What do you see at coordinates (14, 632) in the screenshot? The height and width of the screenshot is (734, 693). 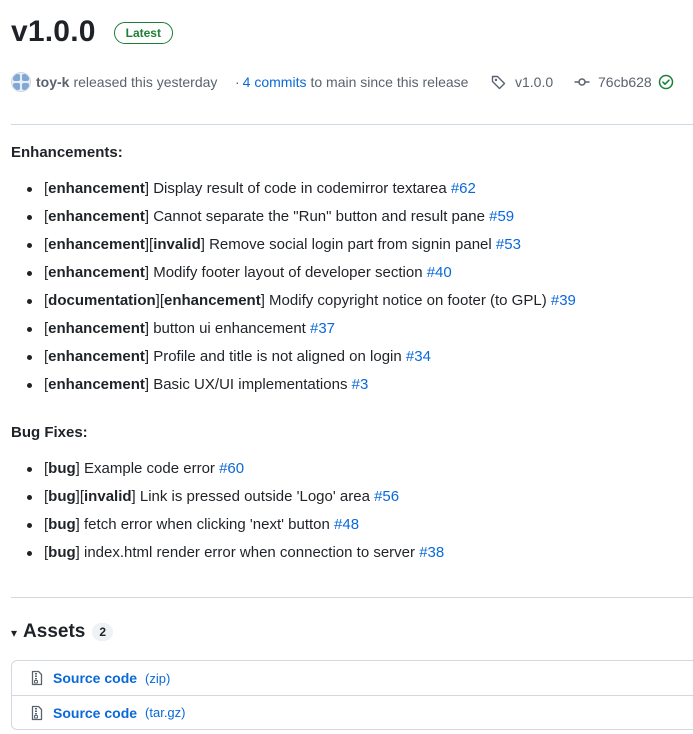 I see `triangle-down-icon: ▾` at bounding box center [14, 632].